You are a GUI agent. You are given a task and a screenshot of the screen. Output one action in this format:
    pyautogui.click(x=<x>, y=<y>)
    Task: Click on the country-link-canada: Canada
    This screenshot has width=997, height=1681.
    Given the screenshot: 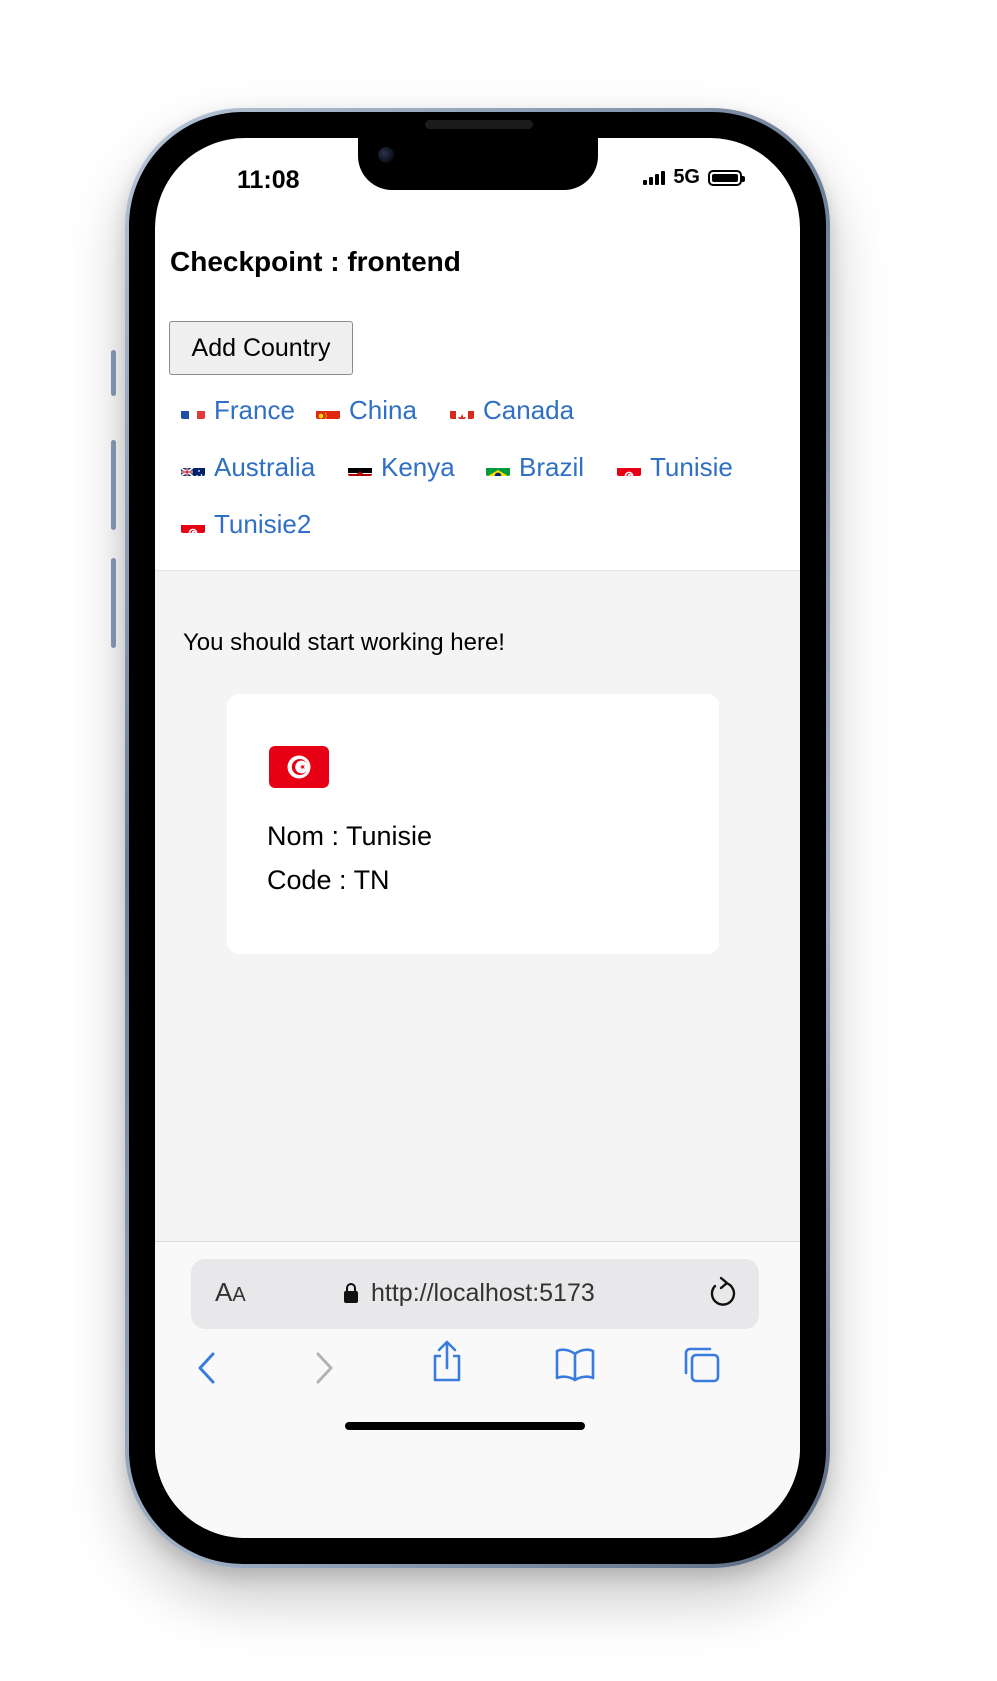 What is the action you would take?
    pyautogui.click(x=512, y=410)
    